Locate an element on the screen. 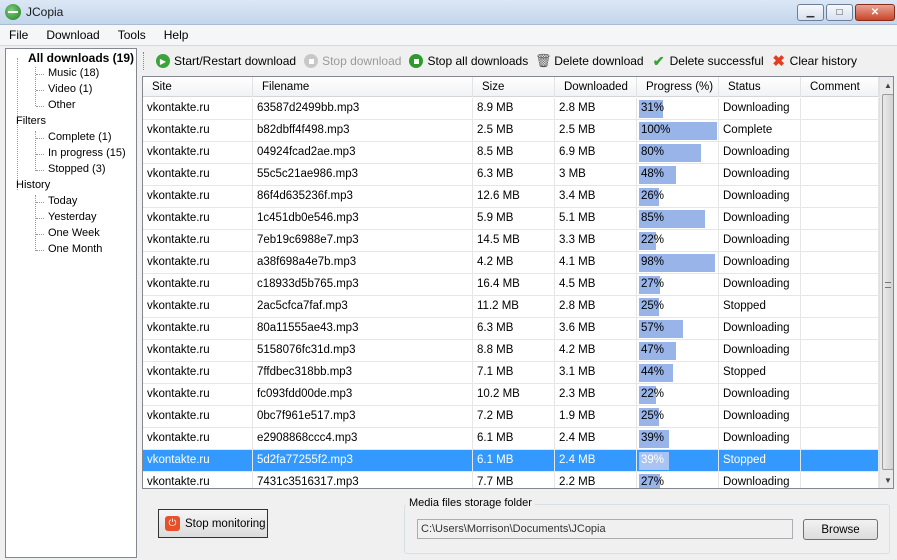 The width and height of the screenshot is (897, 560). cell-downloaded: 4.5 MB is located at coordinates (596, 285).